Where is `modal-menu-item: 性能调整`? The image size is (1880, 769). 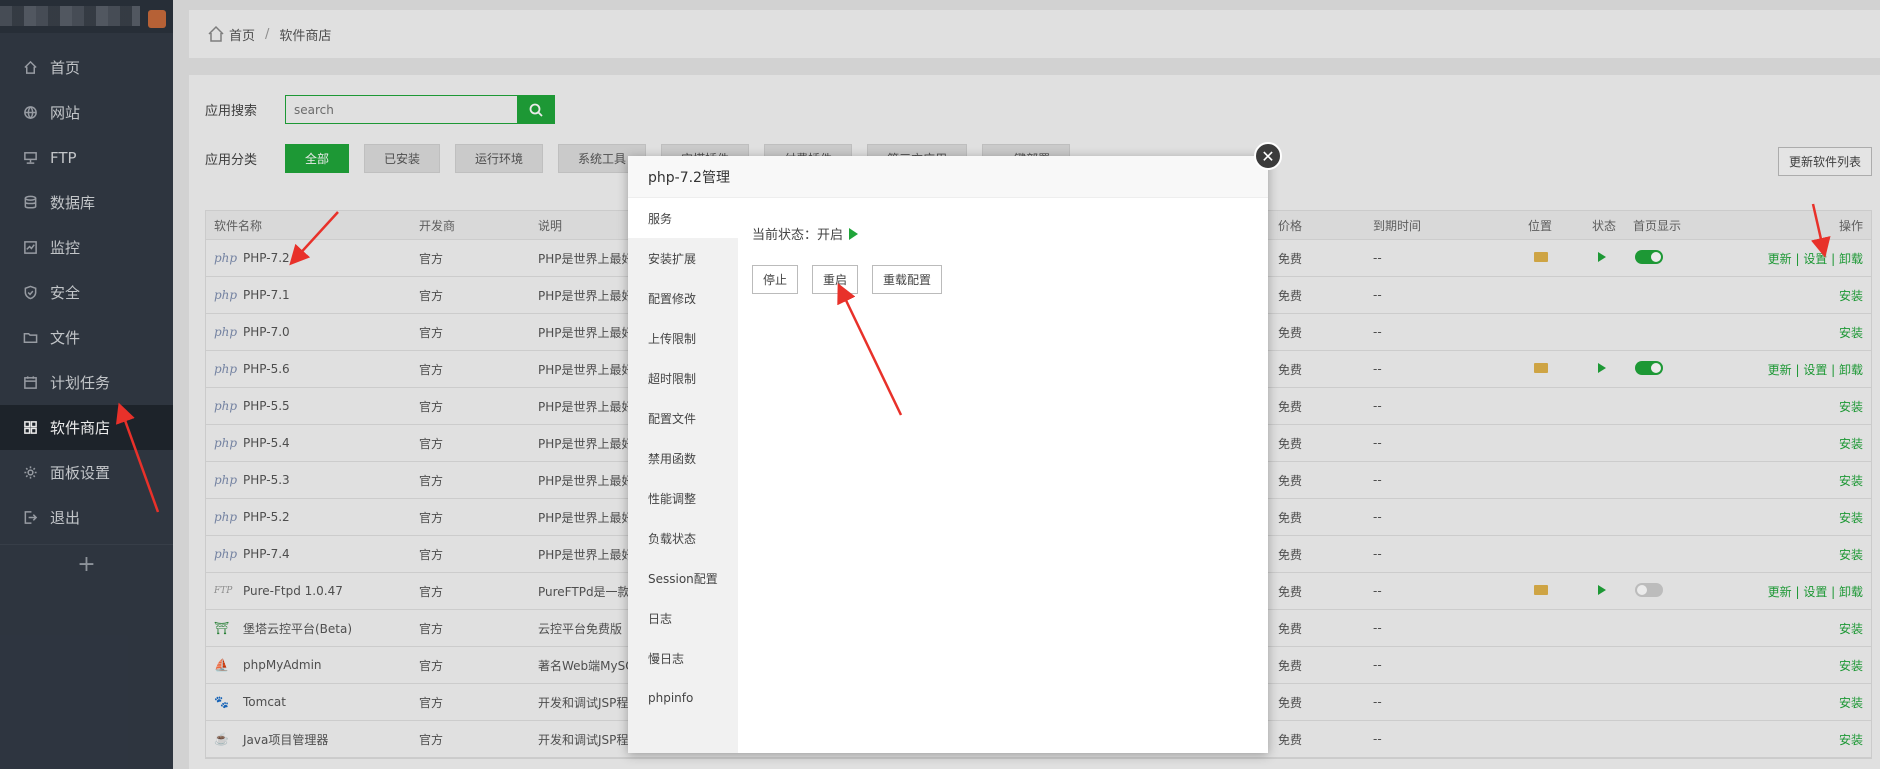
modal-menu-item: 性能调整 is located at coordinates (683, 498).